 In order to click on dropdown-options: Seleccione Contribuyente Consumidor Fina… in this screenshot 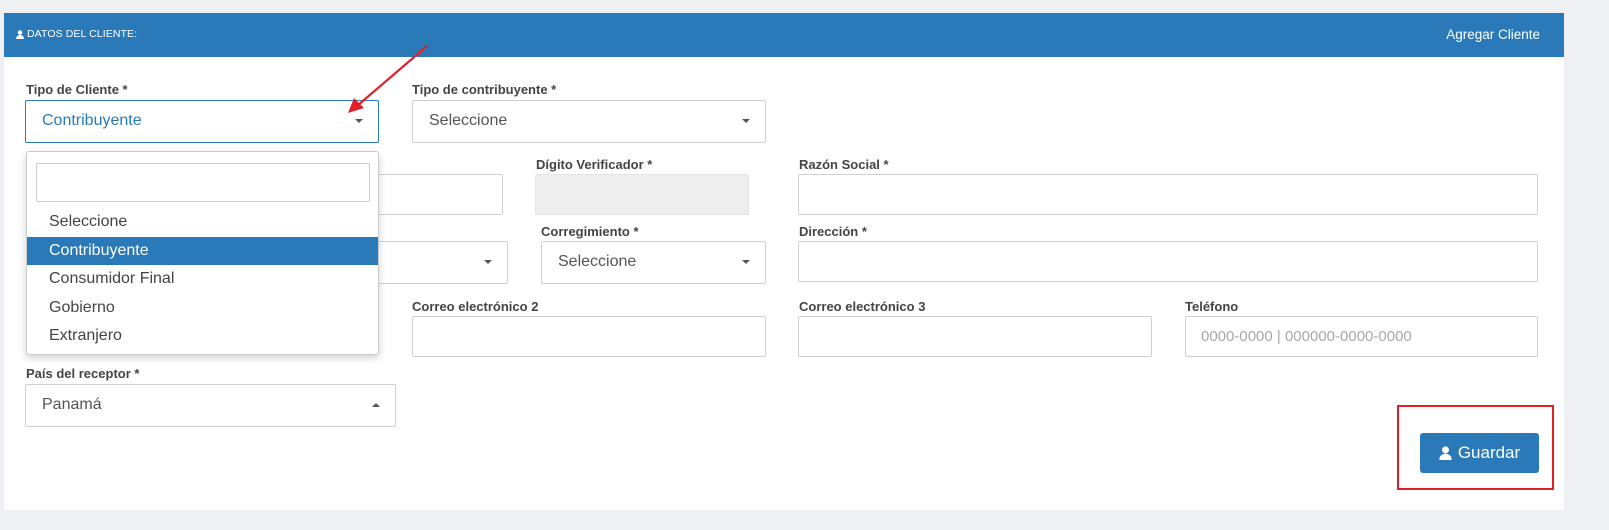, I will do `click(202, 279)`.